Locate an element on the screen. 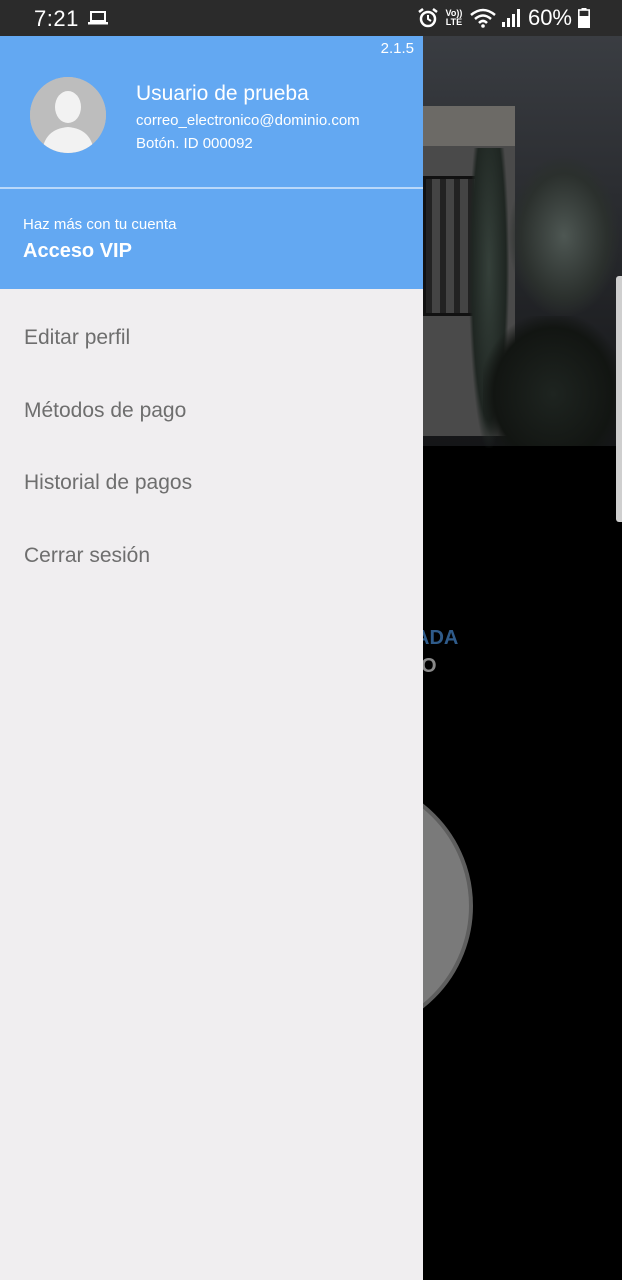 Image resolution: width=622 pixels, height=1280 pixels. background-text: ADA is located at coordinates (441, 638).